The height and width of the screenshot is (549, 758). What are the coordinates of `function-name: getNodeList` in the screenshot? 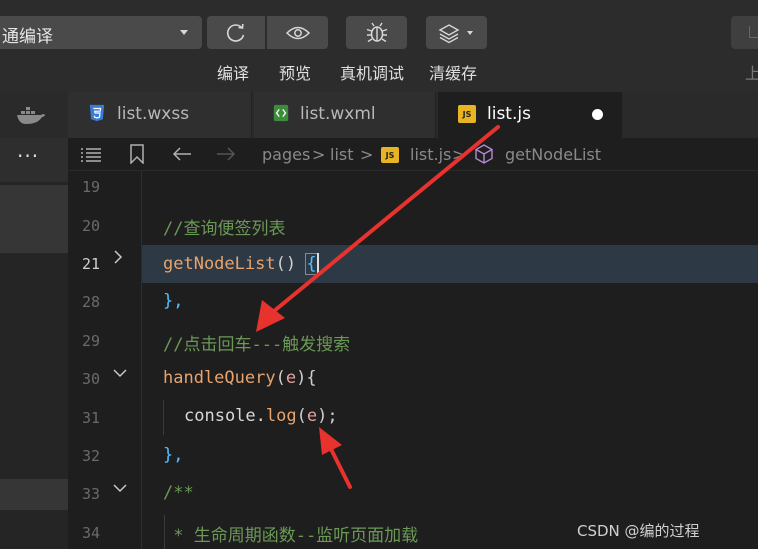 It's located at (219, 264).